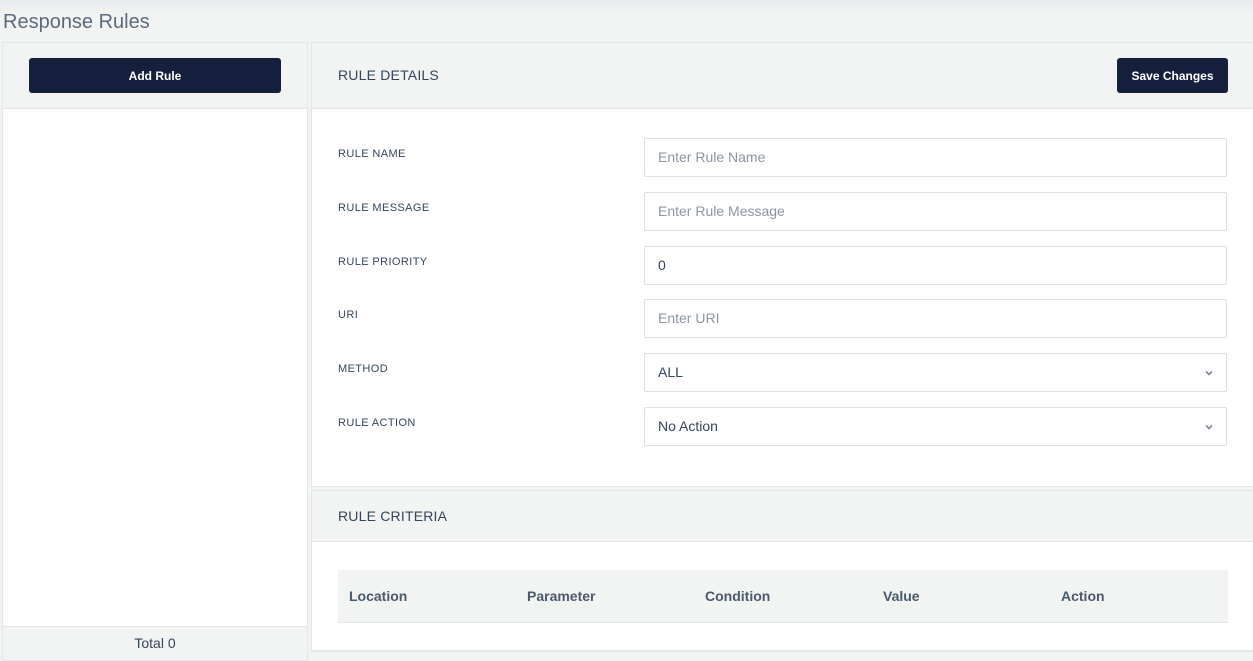 Image resolution: width=1253 pixels, height=661 pixels. I want to click on rule-action-select: No Action, so click(935, 426).